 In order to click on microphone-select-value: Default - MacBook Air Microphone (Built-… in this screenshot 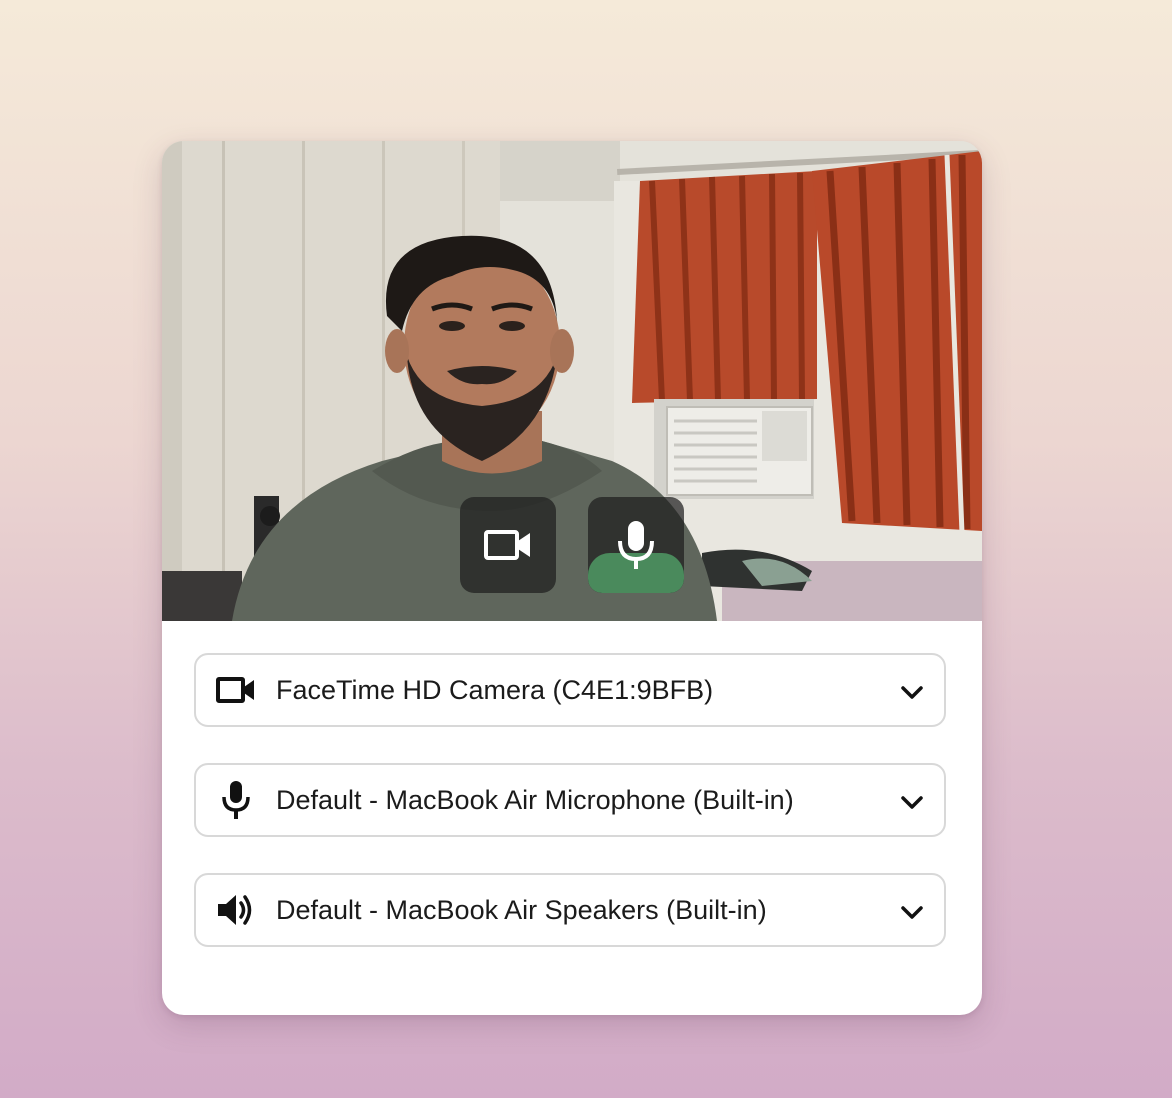, I will do `click(535, 799)`.